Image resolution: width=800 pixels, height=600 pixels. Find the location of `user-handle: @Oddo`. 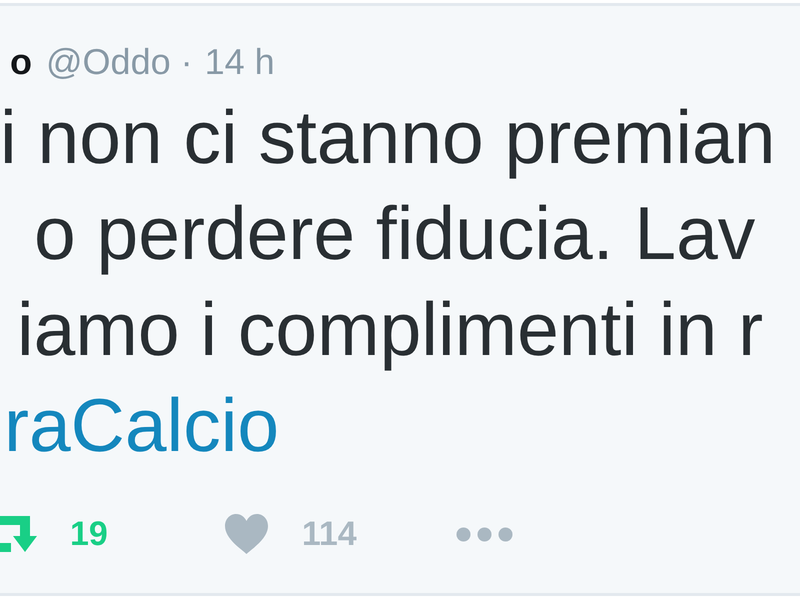

user-handle: @Oddo is located at coordinates (108, 62).